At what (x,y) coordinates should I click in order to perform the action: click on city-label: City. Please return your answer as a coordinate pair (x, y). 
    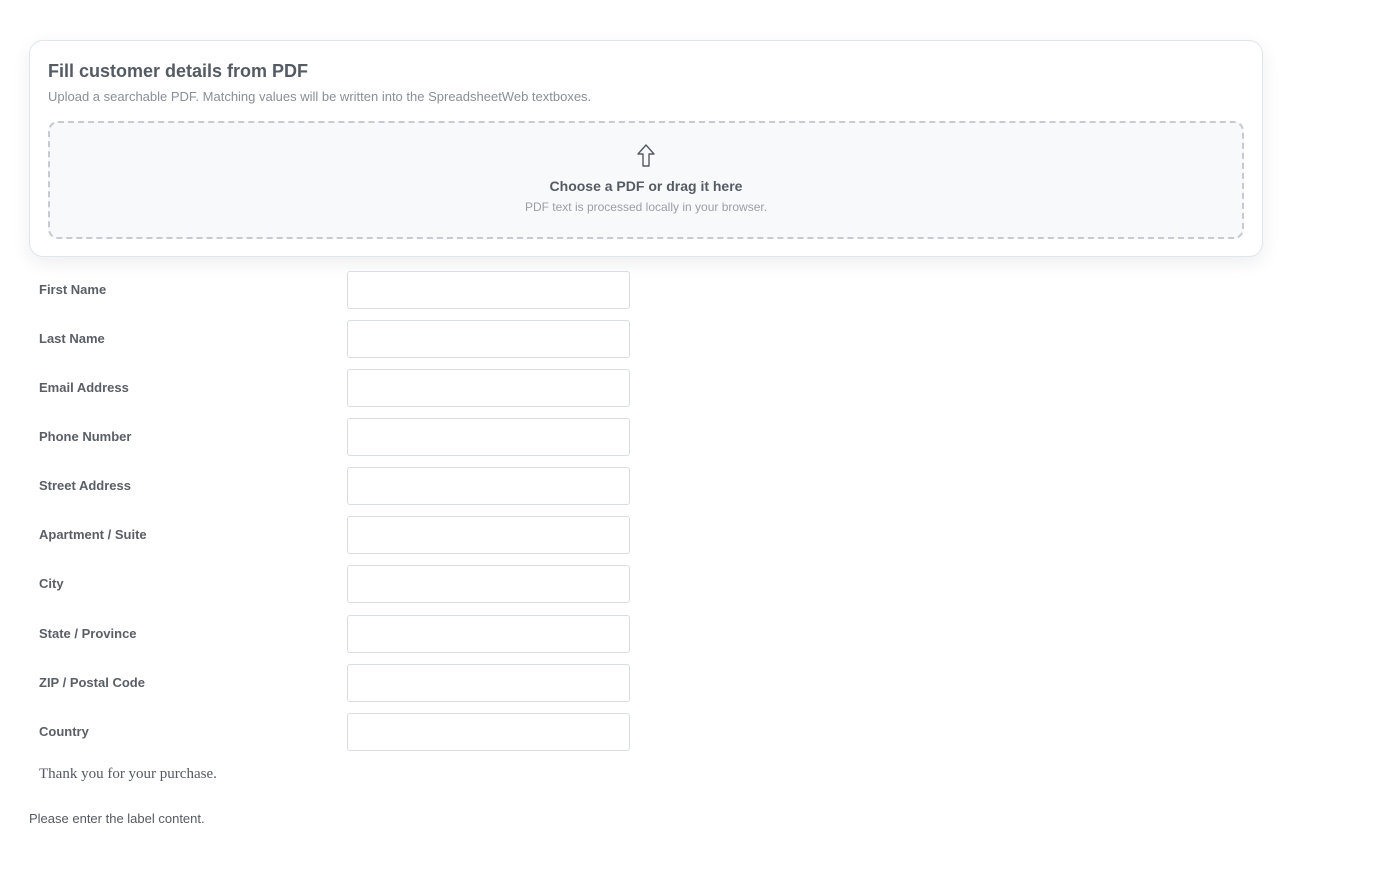
    Looking at the image, I should click on (51, 583).